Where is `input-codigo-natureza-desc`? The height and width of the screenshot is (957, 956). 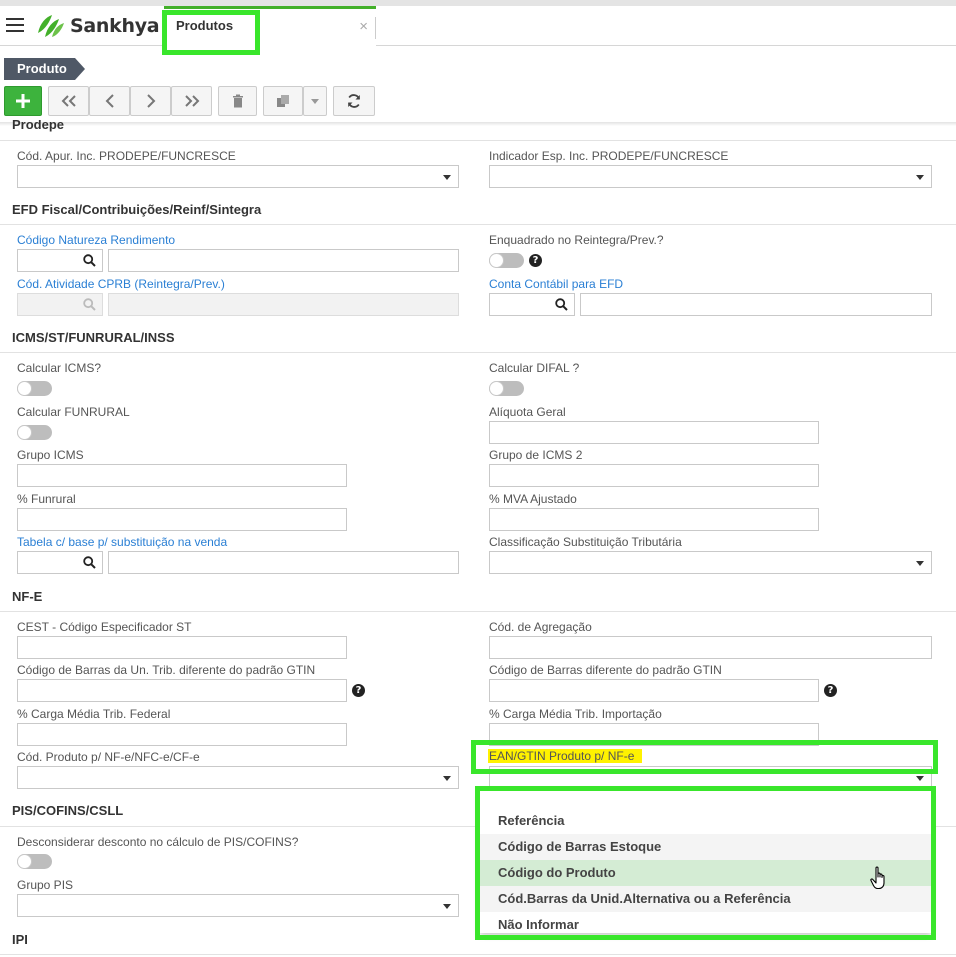
input-codigo-natureza-desc is located at coordinates (283, 260).